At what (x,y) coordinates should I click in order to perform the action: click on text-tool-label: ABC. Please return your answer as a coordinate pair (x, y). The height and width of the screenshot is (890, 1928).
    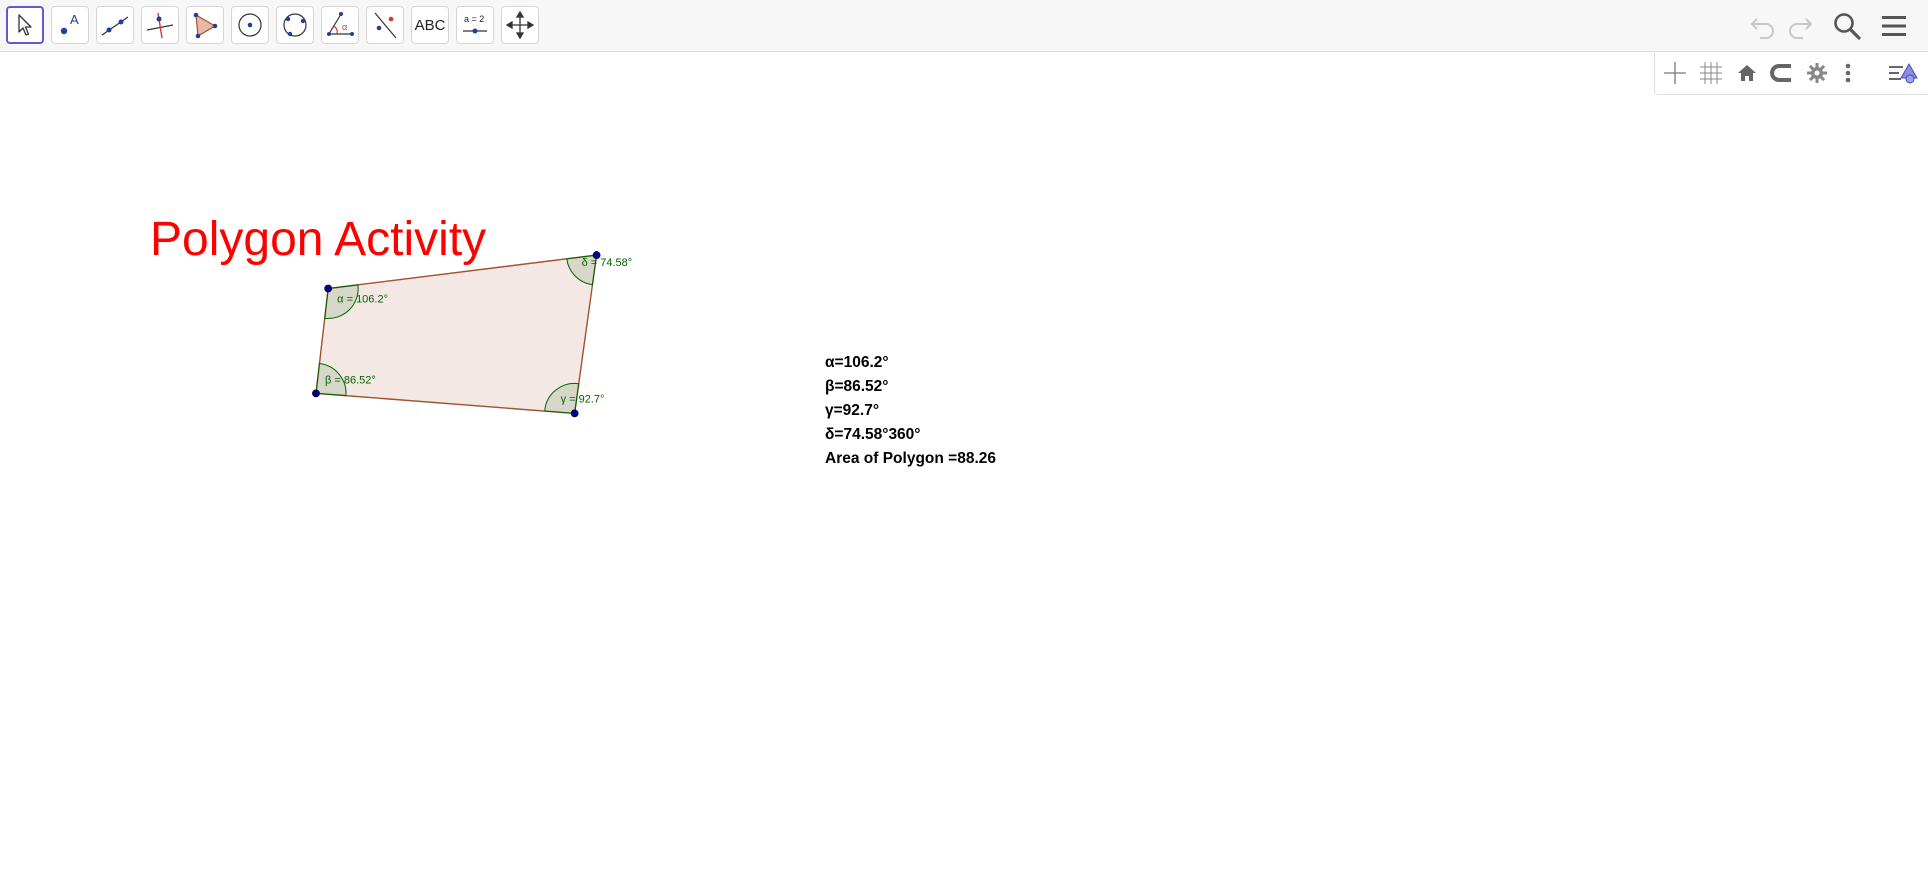
    Looking at the image, I should click on (430, 25).